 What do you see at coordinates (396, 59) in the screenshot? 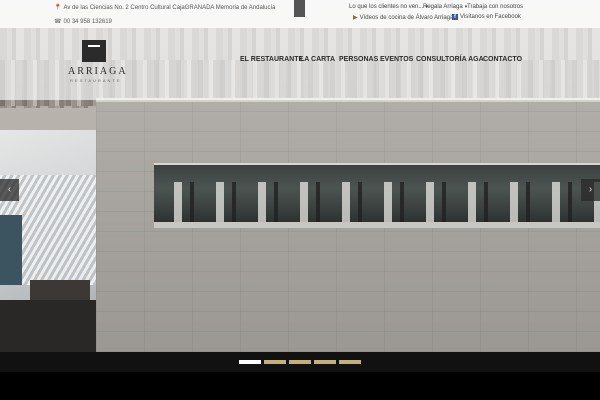
I see `nav-eventos: EVENTOS` at bounding box center [396, 59].